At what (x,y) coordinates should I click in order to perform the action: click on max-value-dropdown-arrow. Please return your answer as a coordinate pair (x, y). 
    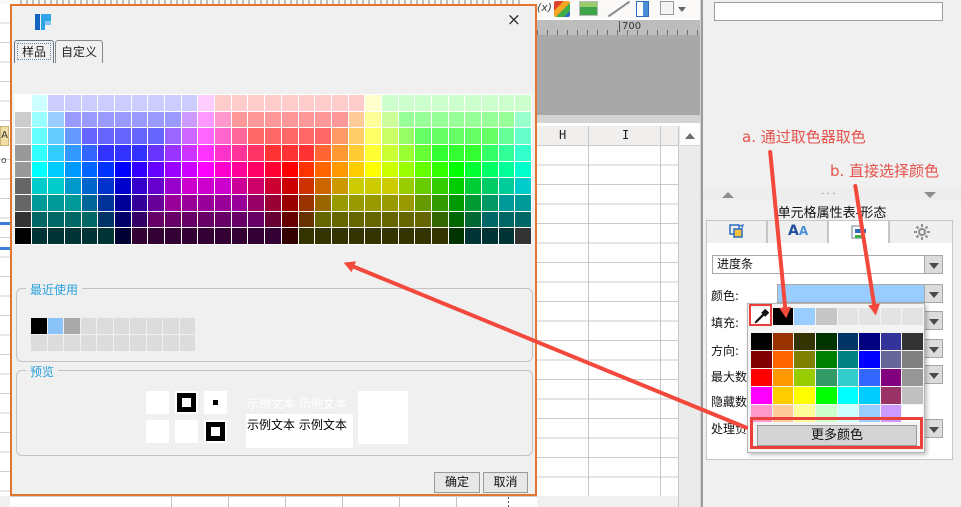
    Looking at the image, I should click on (933, 374).